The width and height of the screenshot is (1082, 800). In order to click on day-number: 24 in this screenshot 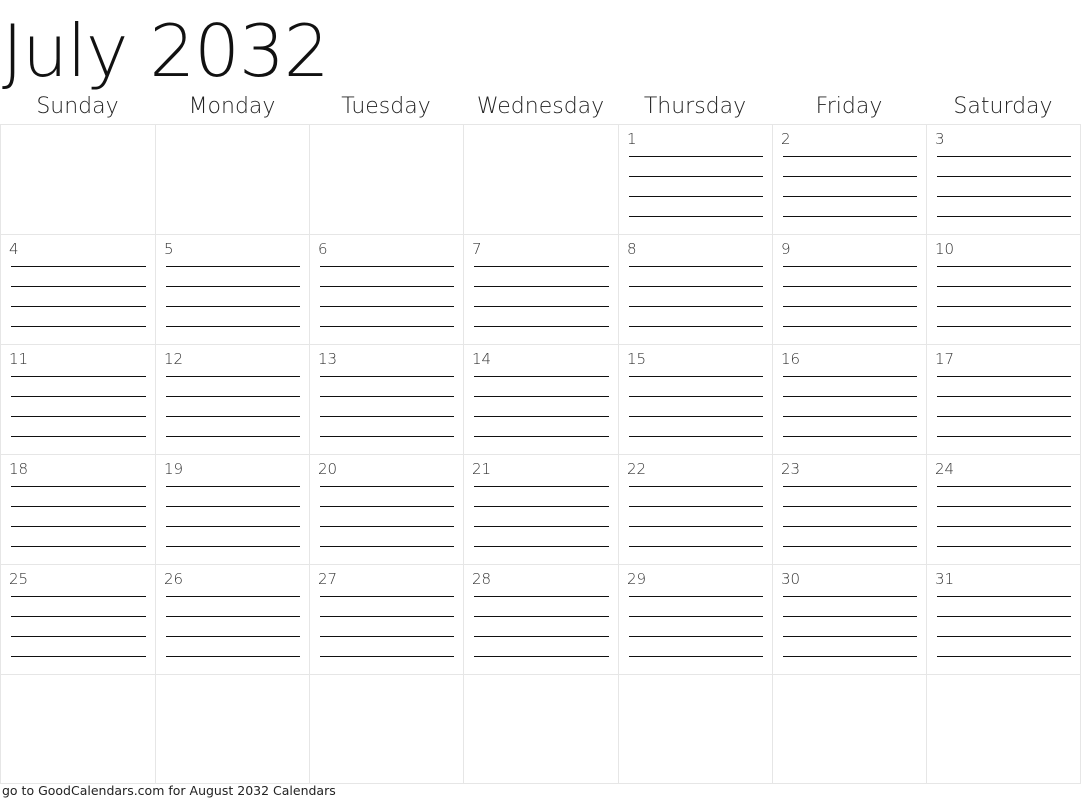, I will do `click(945, 469)`.